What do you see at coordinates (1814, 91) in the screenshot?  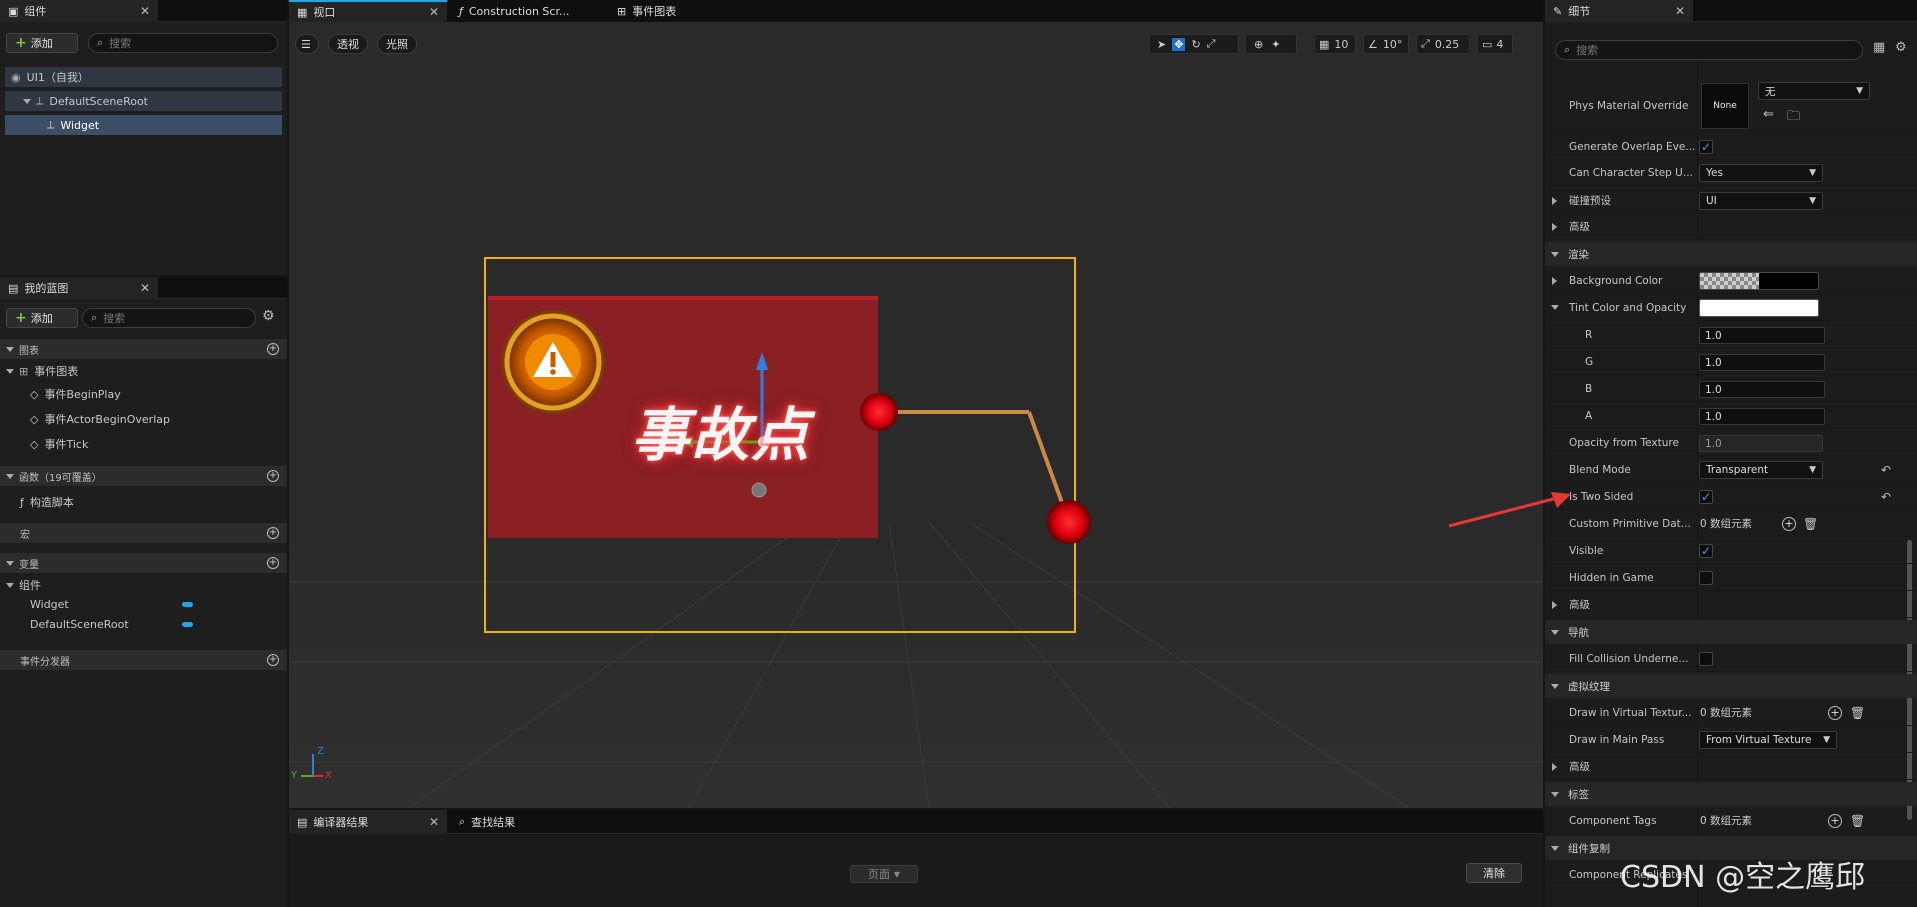 I see `phys-material-combo: 无 ▼` at bounding box center [1814, 91].